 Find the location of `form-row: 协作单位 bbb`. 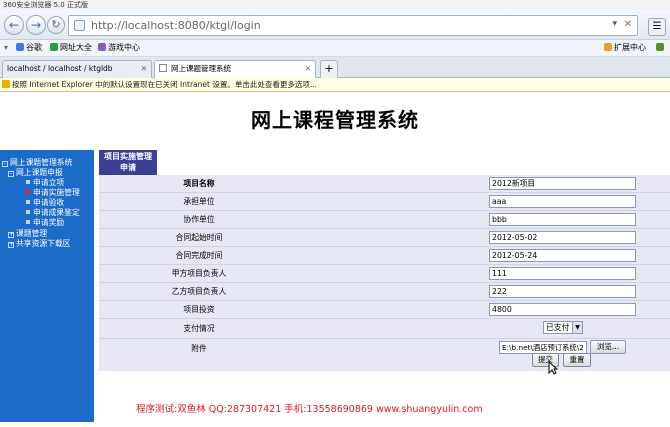

form-row: 协作单位 bbb is located at coordinates (384, 220).